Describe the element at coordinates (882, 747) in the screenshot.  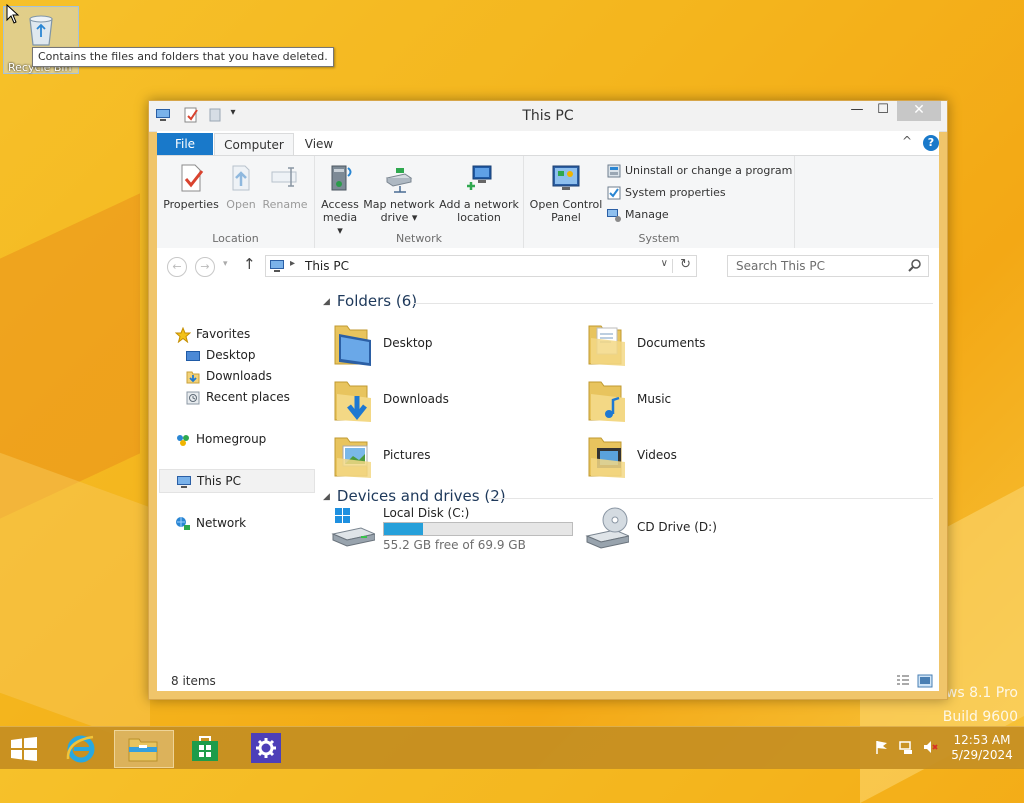
I see `action-center-flag-icon` at that location.